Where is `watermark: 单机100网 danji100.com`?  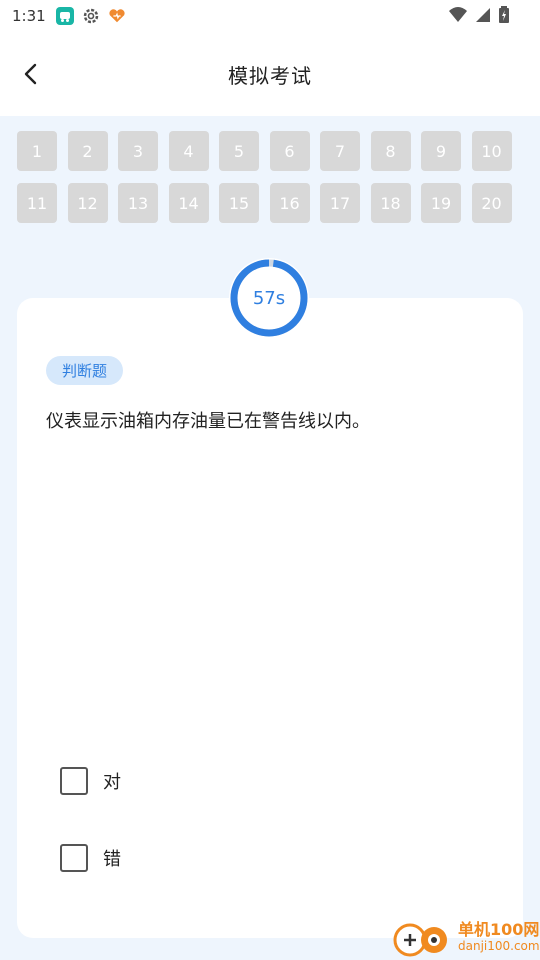 watermark: 单机100网 danji100.com is located at coordinates (466, 938).